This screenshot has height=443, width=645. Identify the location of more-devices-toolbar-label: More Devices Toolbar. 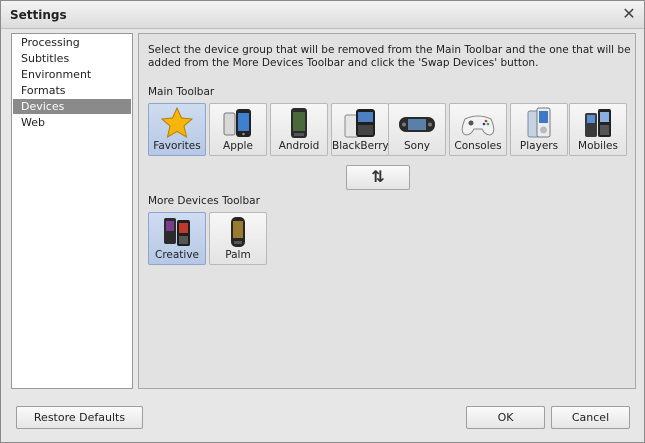
(204, 201).